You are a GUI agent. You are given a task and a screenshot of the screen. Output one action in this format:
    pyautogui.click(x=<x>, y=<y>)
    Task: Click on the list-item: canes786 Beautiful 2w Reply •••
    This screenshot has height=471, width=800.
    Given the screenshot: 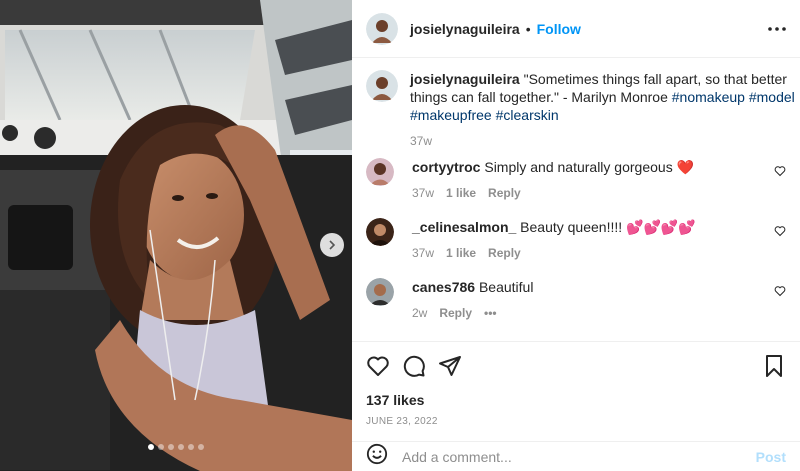 What is the action you would take?
    pyautogui.click(x=576, y=300)
    